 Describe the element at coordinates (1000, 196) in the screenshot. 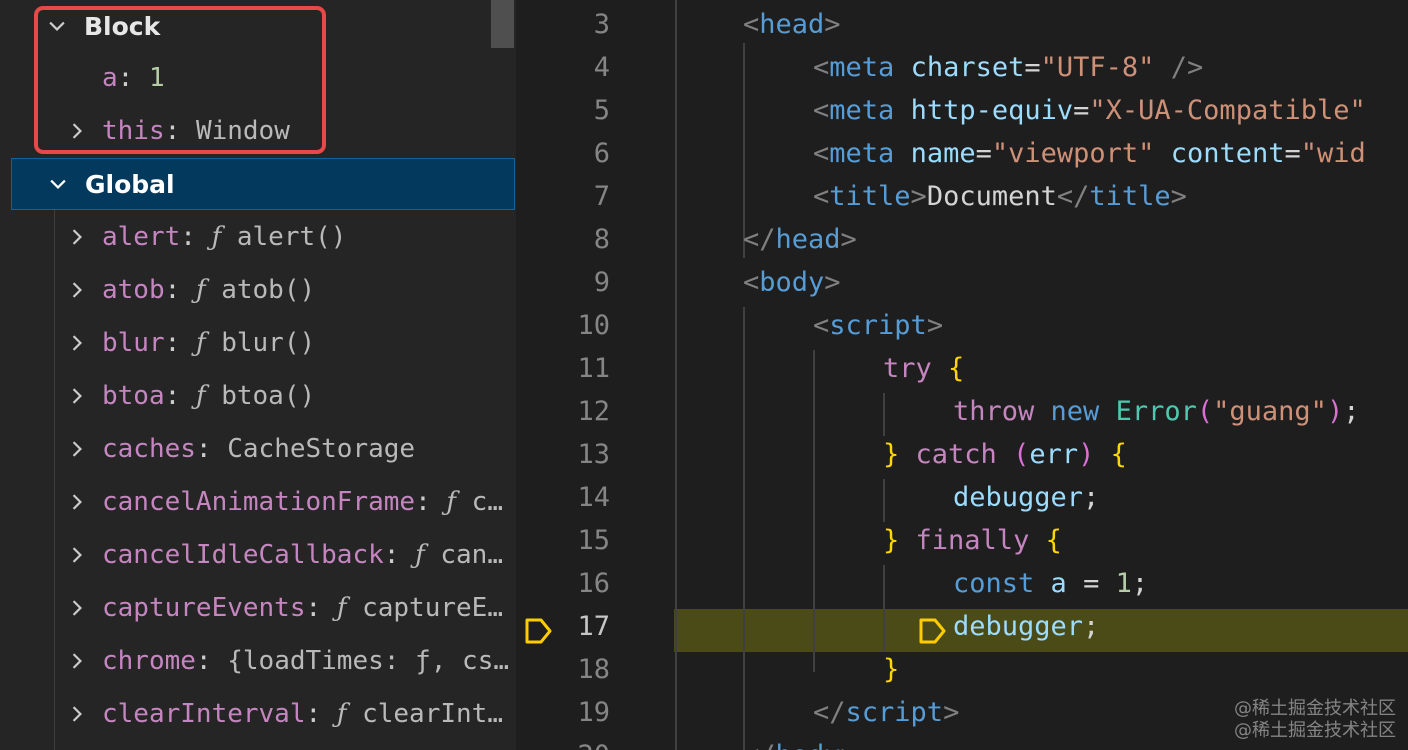

I see `code-line: <title>Document</title>` at that location.